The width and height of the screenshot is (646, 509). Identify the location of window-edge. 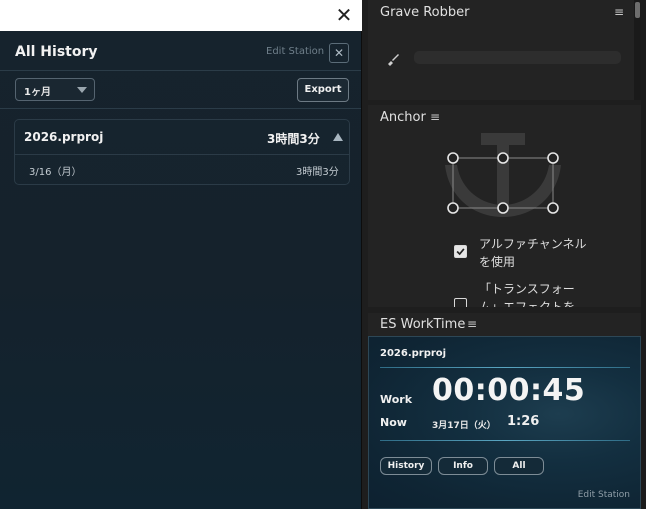
(643, 254).